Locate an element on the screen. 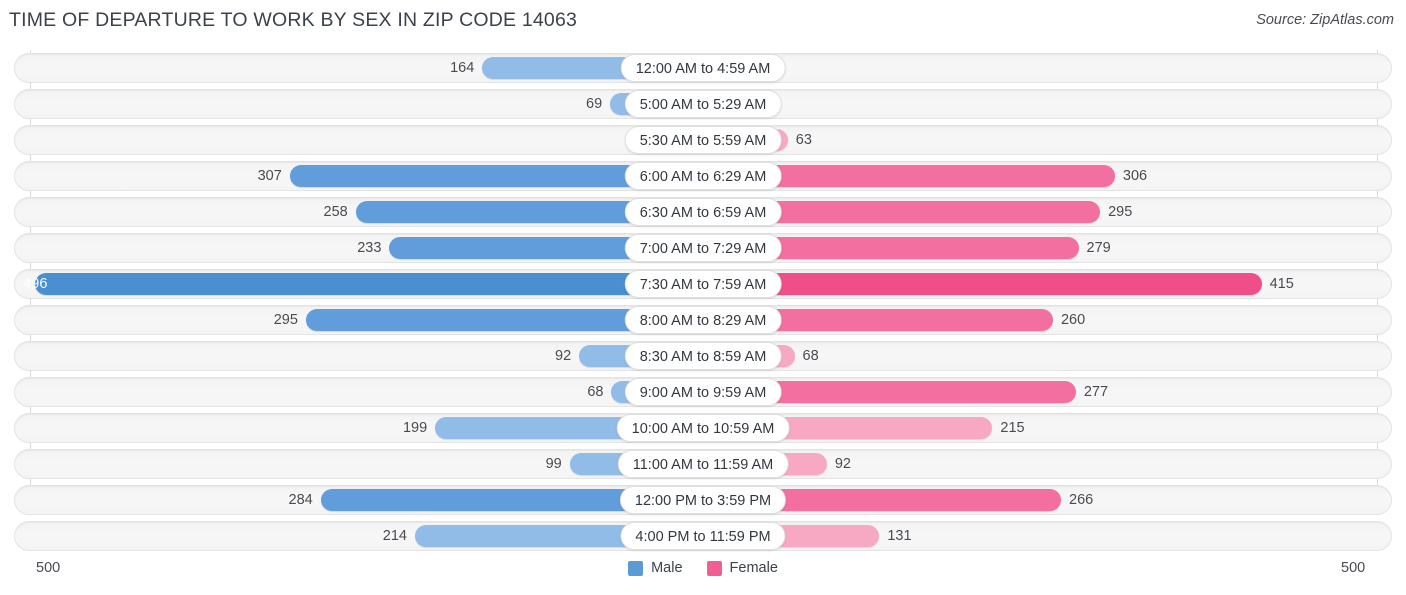  legend-item-male: Male is located at coordinates (655, 568).